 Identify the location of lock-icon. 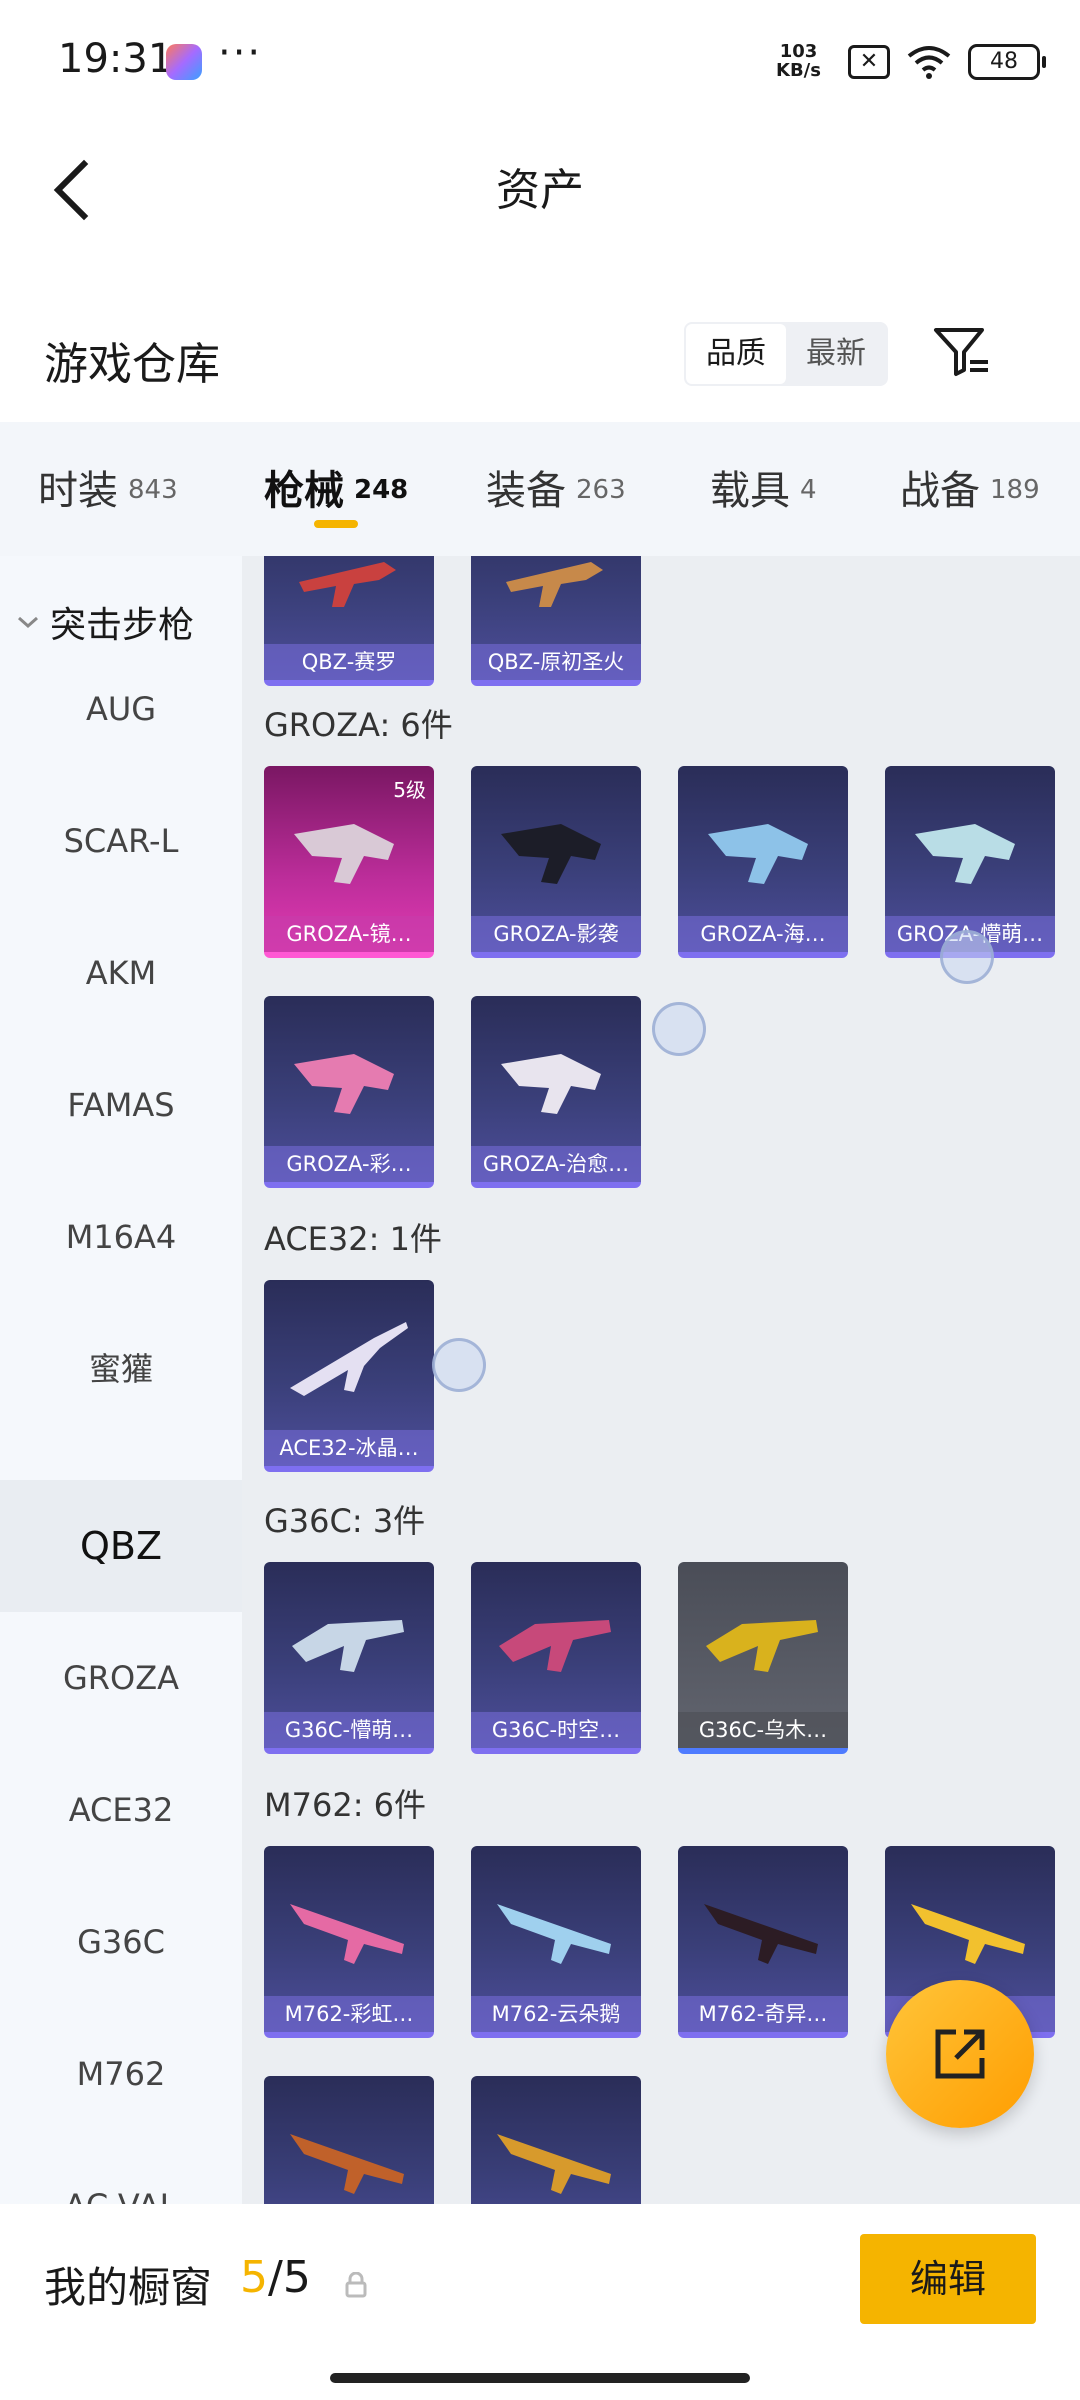
(356, 2285).